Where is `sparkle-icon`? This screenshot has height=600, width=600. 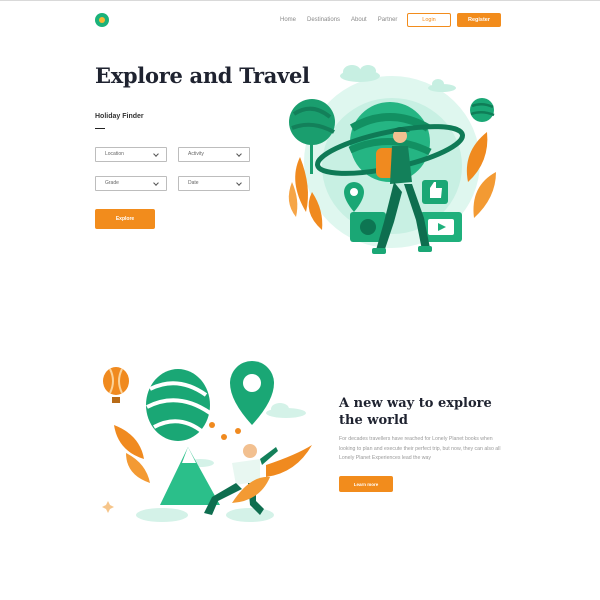
sparkle-icon is located at coordinates (108, 507).